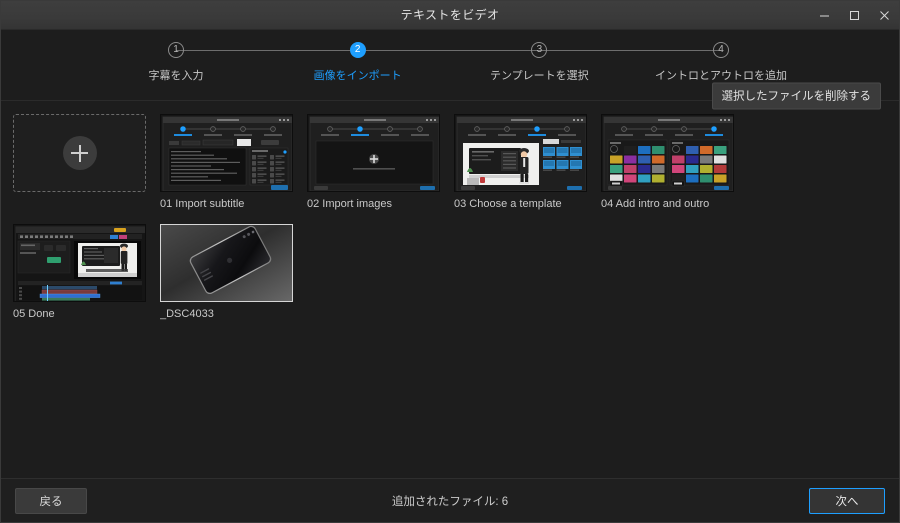  I want to click on step-label: 画像をインポート, so click(357, 76).